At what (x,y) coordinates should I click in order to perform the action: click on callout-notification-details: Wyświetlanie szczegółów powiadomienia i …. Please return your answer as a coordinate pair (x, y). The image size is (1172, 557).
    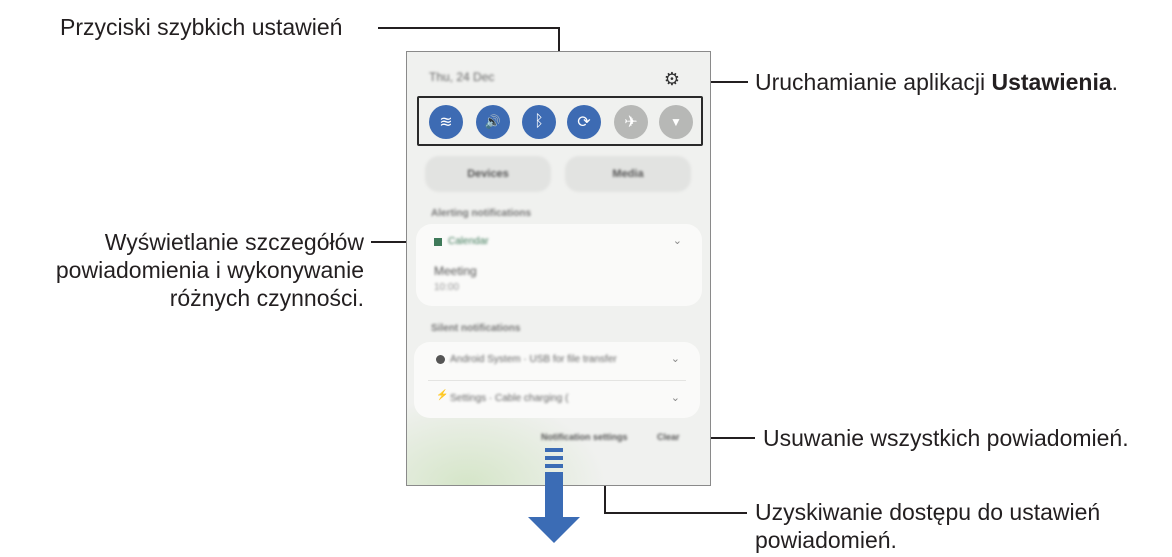
    Looking at the image, I should click on (210, 270).